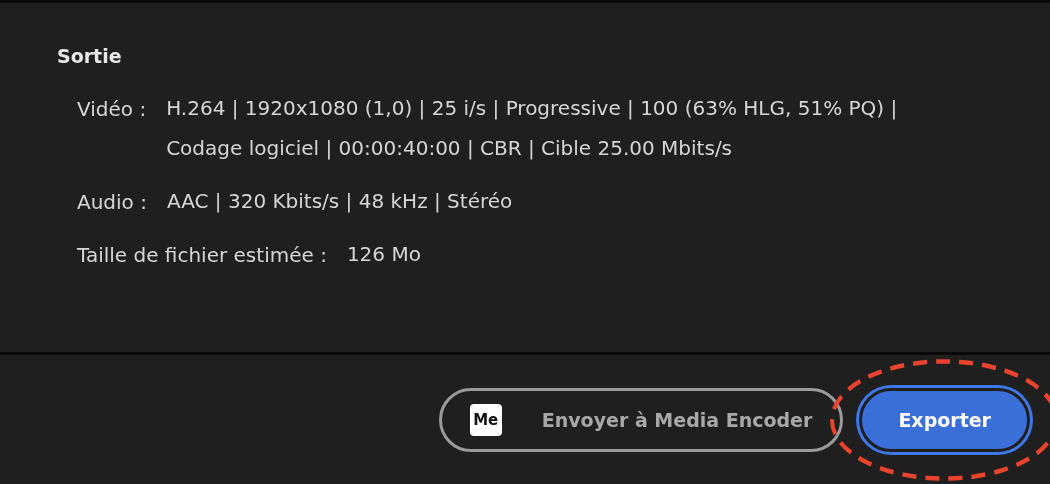 Image resolution: width=1050 pixels, height=484 pixels. Describe the element at coordinates (383, 254) in the screenshot. I see `field-value: 126 Mo` at that location.